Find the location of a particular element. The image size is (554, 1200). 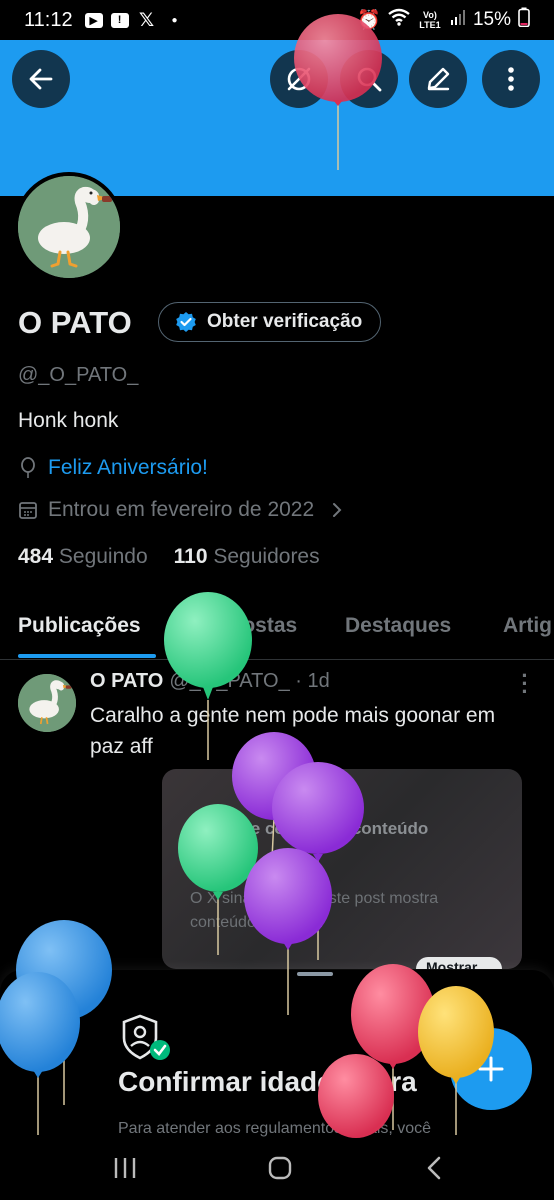

search-button is located at coordinates (369, 79).